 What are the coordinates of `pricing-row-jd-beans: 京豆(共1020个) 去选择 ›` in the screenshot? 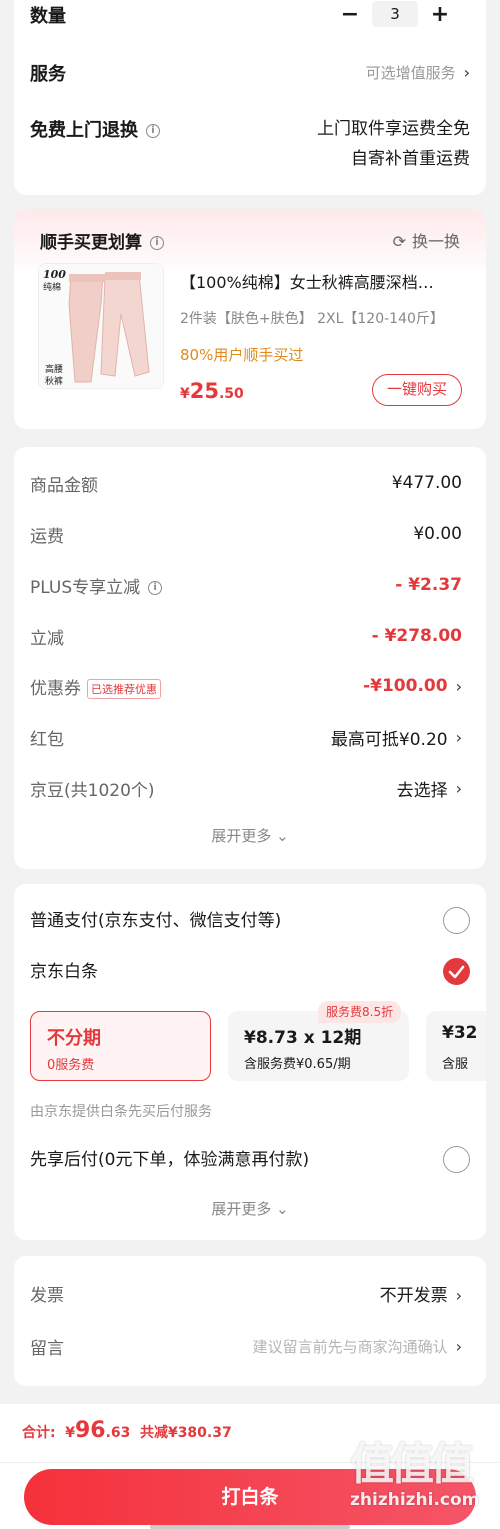 It's located at (246, 788).